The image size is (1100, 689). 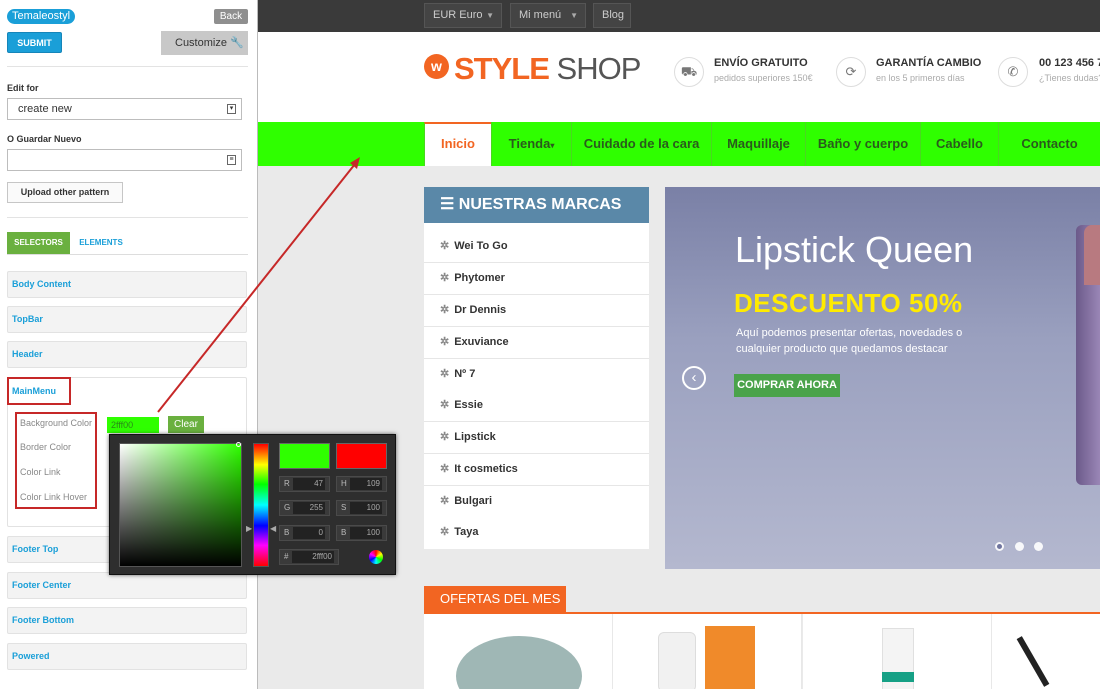 I want to click on save-new-input: ≡, so click(x=124, y=160).